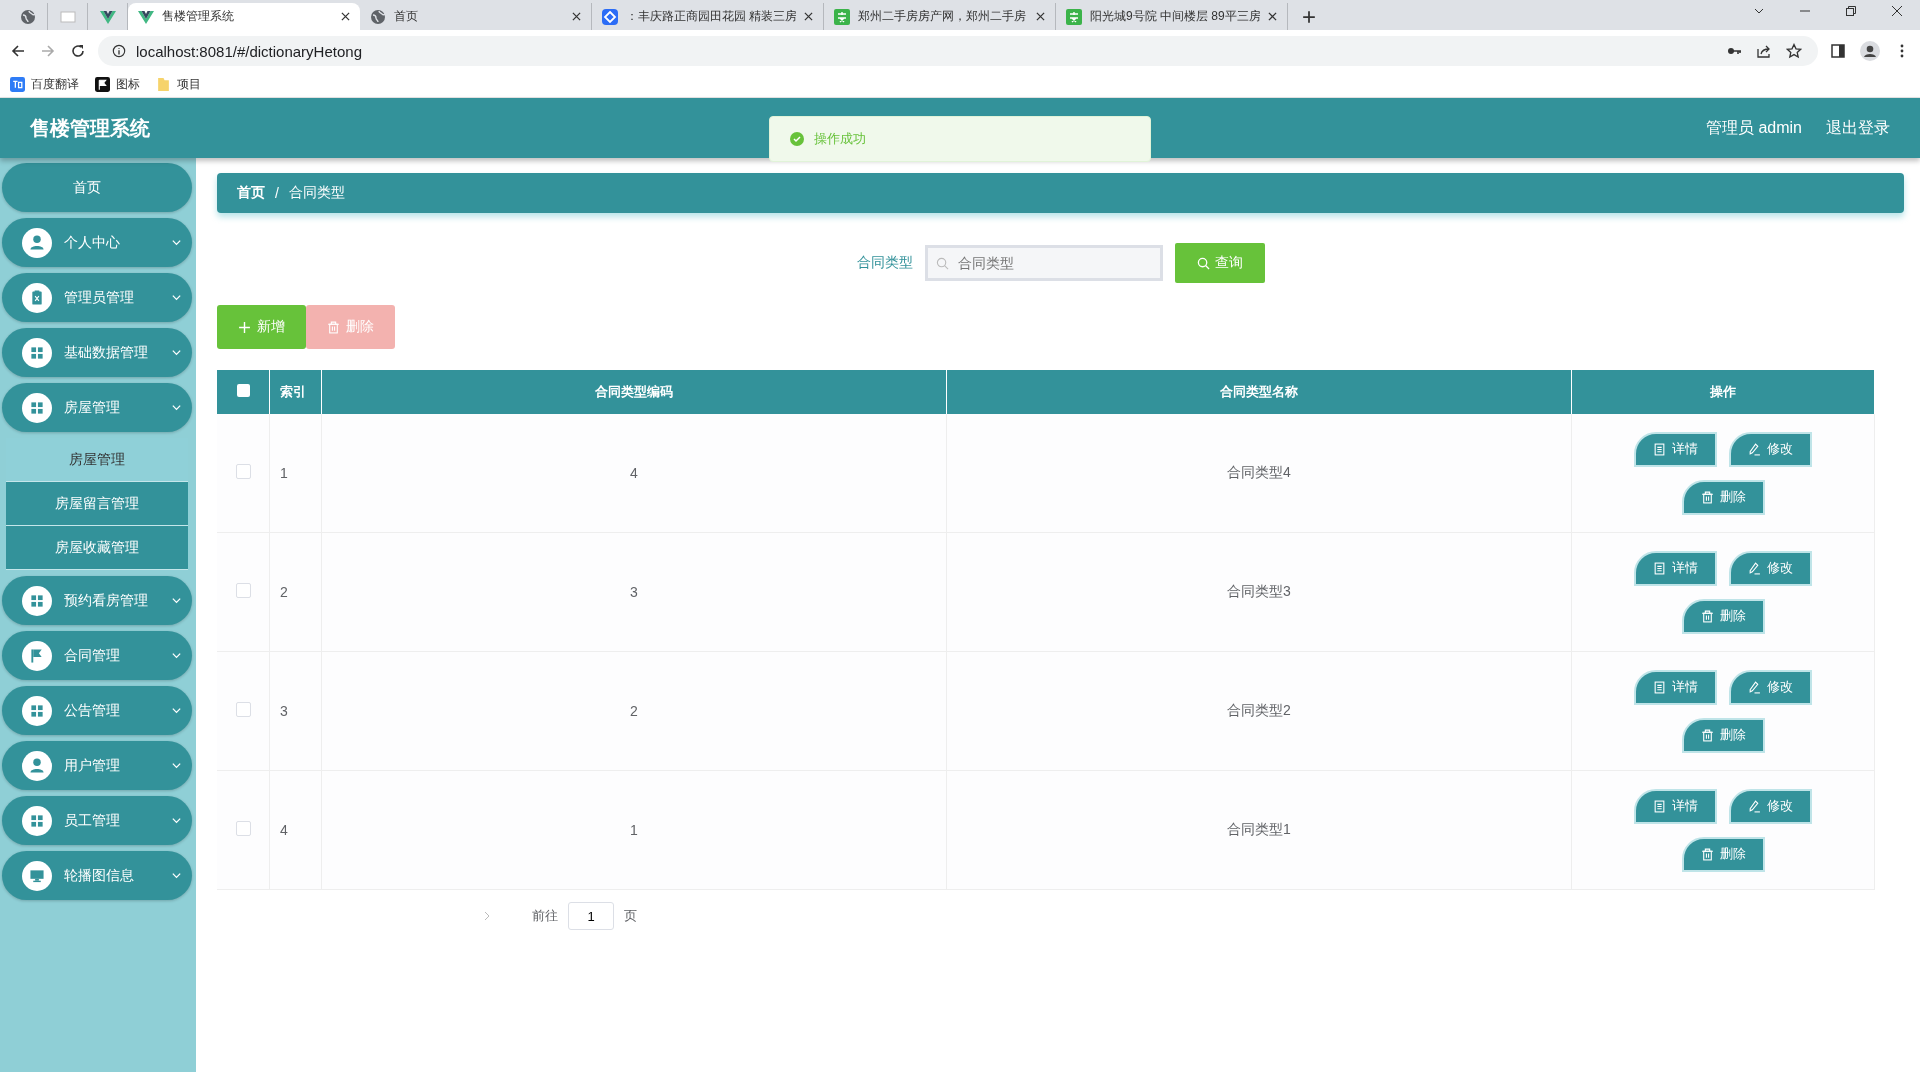 This screenshot has height=1072, width=1920. Describe the element at coordinates (178, 84) in the screenshot. I see `bookmark: 项目` at that location.